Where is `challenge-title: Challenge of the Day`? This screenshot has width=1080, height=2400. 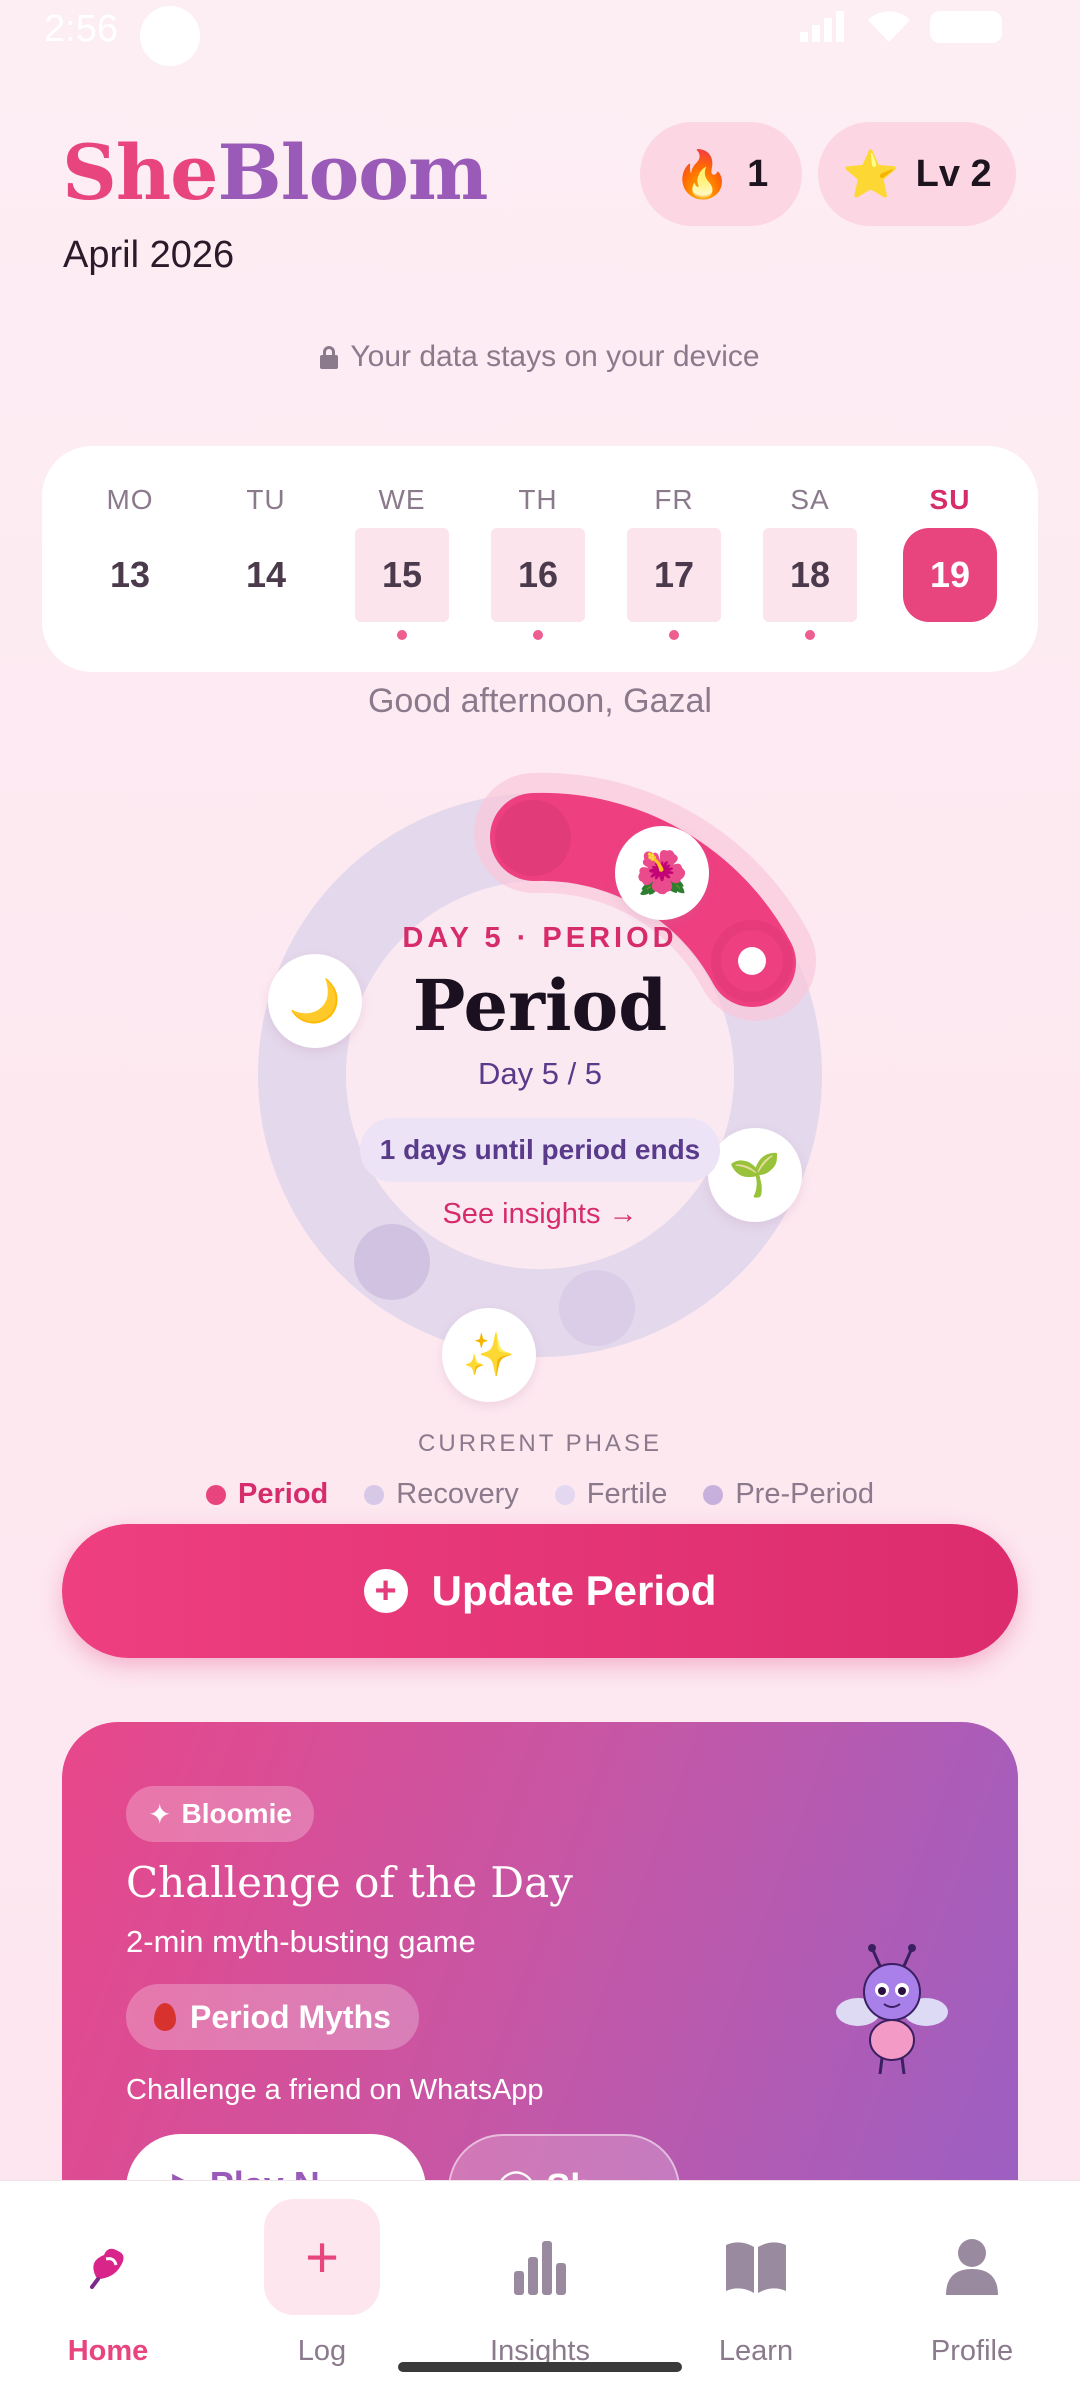
challenge-title: Challenge of the Day is located at coordinates (349, 1882).